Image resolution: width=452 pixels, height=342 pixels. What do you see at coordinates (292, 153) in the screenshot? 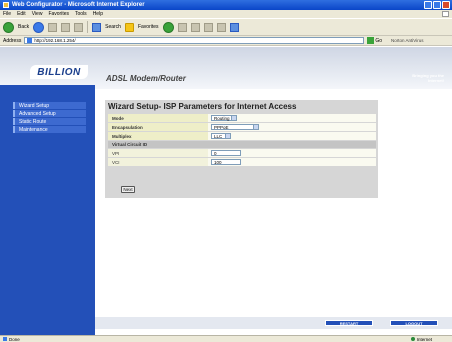
I see `vpi-value-cell: 0` at bounding box center [292, 153].